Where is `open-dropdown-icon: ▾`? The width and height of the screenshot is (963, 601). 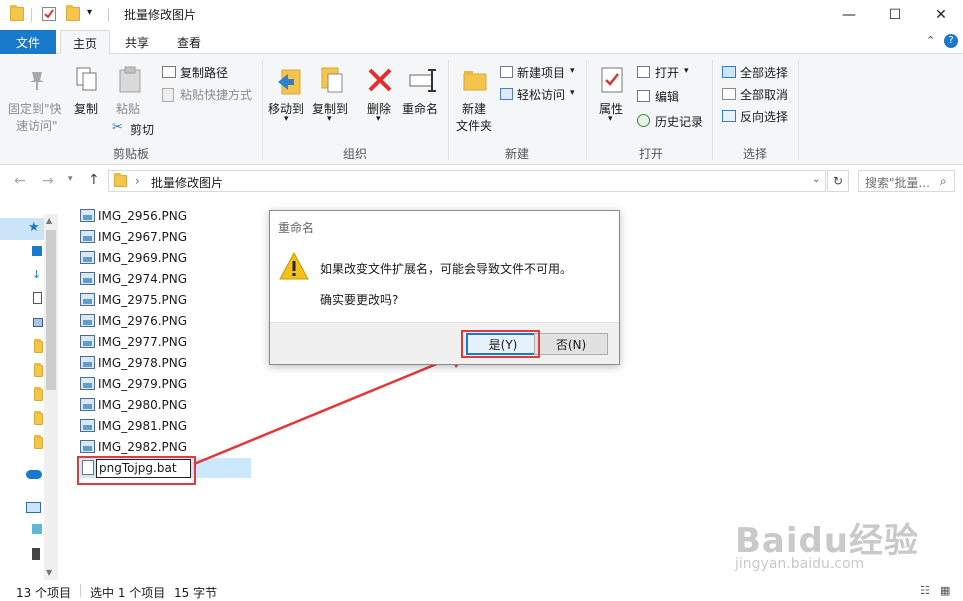
open-dropdown-icon: ▾ is located at coordinates (686, 71).